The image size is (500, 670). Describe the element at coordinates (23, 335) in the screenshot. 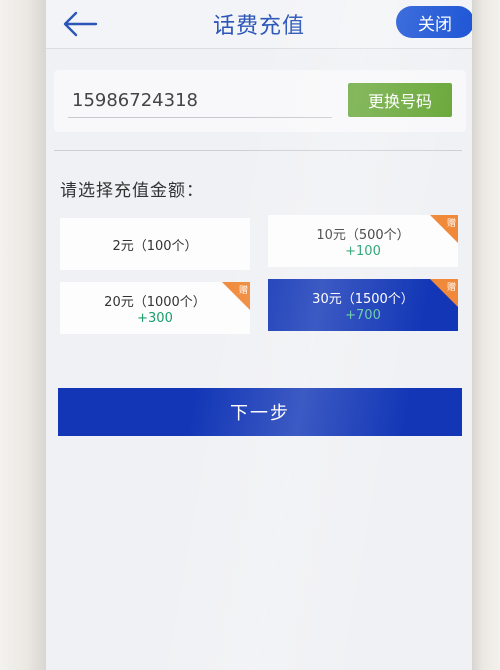

I see `device-bezel-left` at that location.